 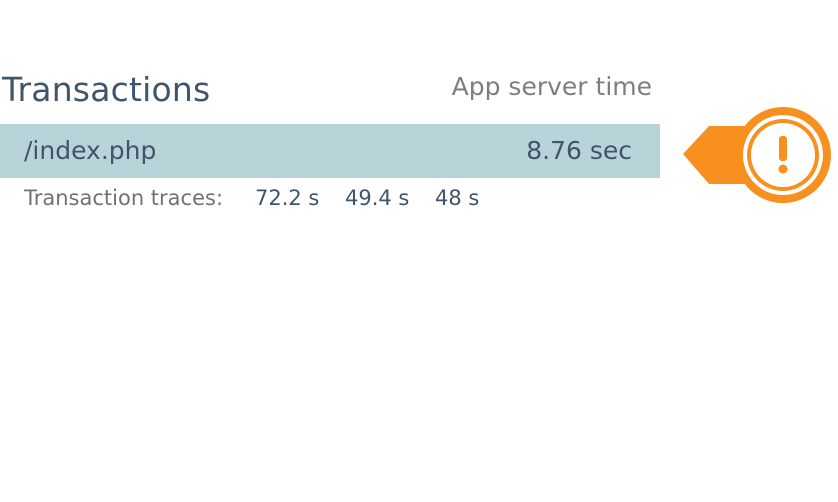 What do you see at coordinates (757, 155) in the screenshot?
I see `exclamation-alert-icon` at bounding box center [757, 155].